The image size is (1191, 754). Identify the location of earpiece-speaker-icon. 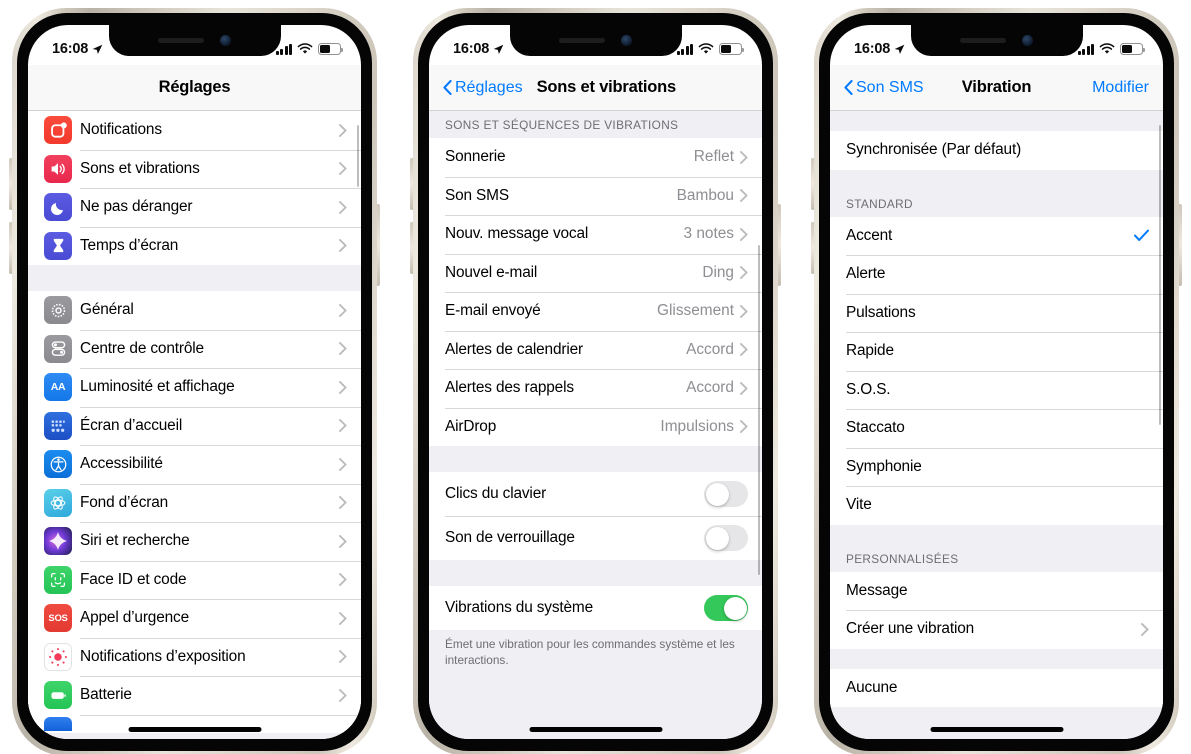
(181, 40).